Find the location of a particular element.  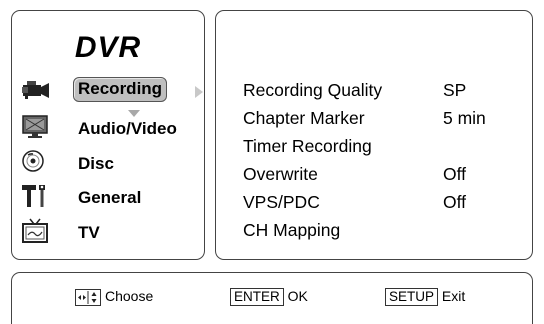

setting-value: SP is located at coordinates (455, 90).